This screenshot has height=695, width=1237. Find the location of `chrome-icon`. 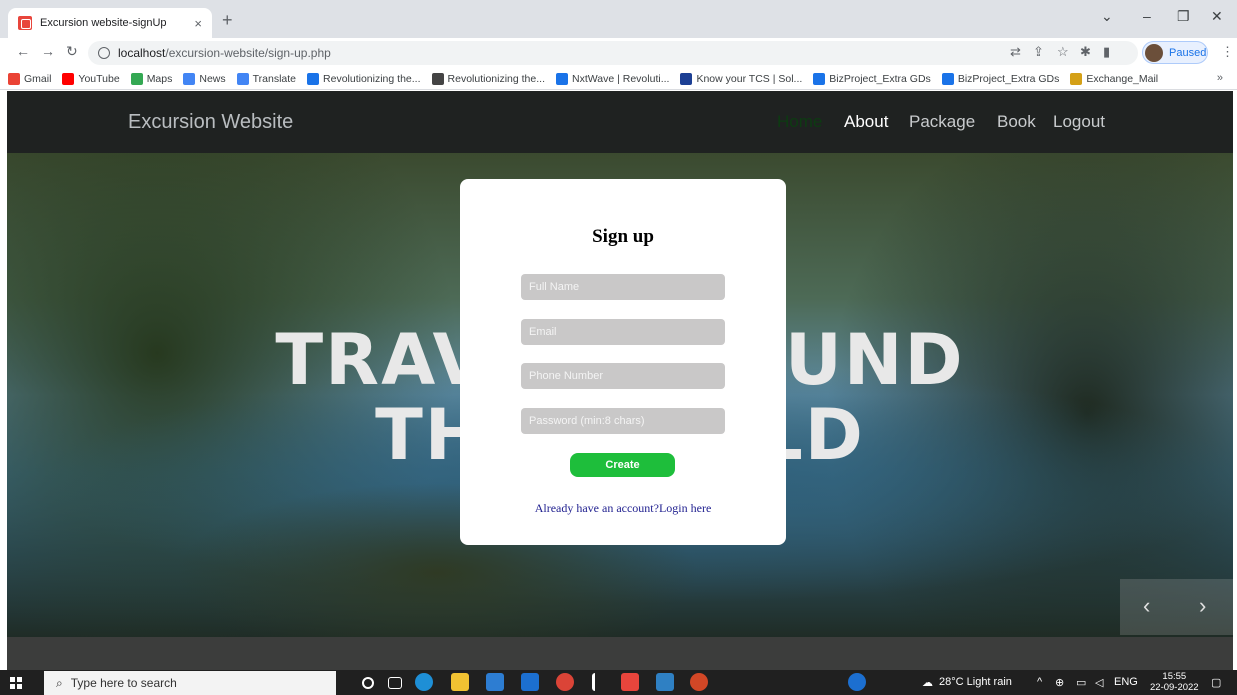

chrome-icon is located at coordinates (565, 682).